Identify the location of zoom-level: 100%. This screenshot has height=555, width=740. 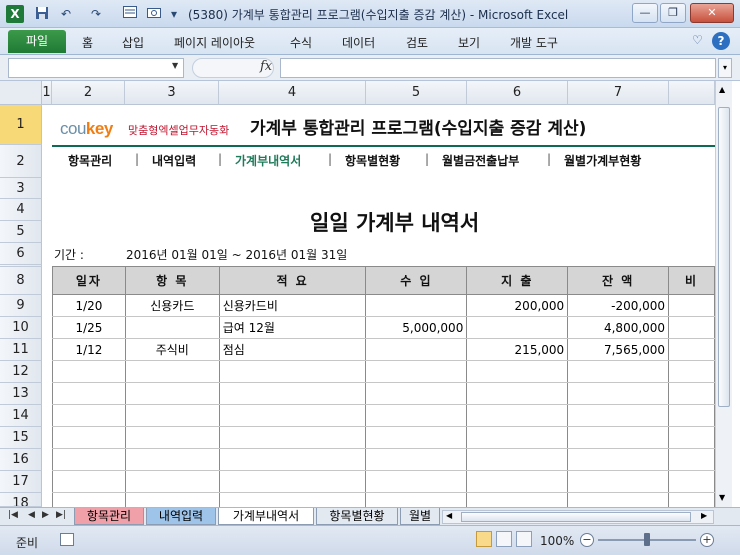
(557, 541).